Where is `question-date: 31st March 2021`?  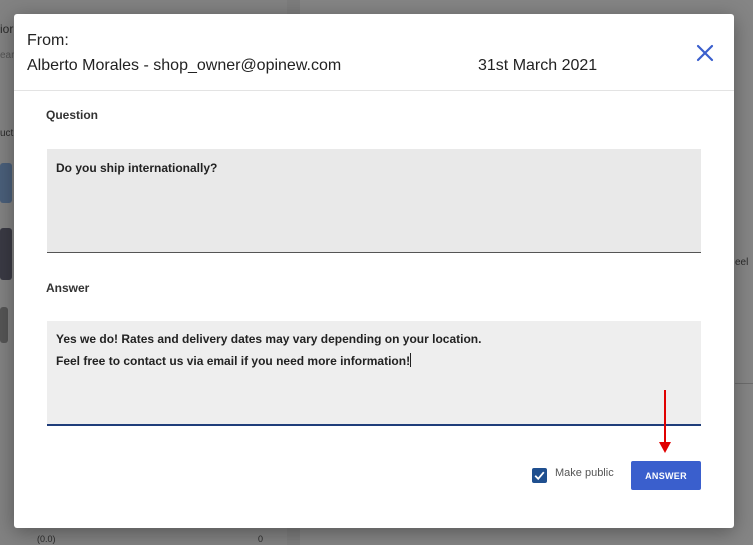
question-date: 31st March 2021 is located at coordinates (538, 65).